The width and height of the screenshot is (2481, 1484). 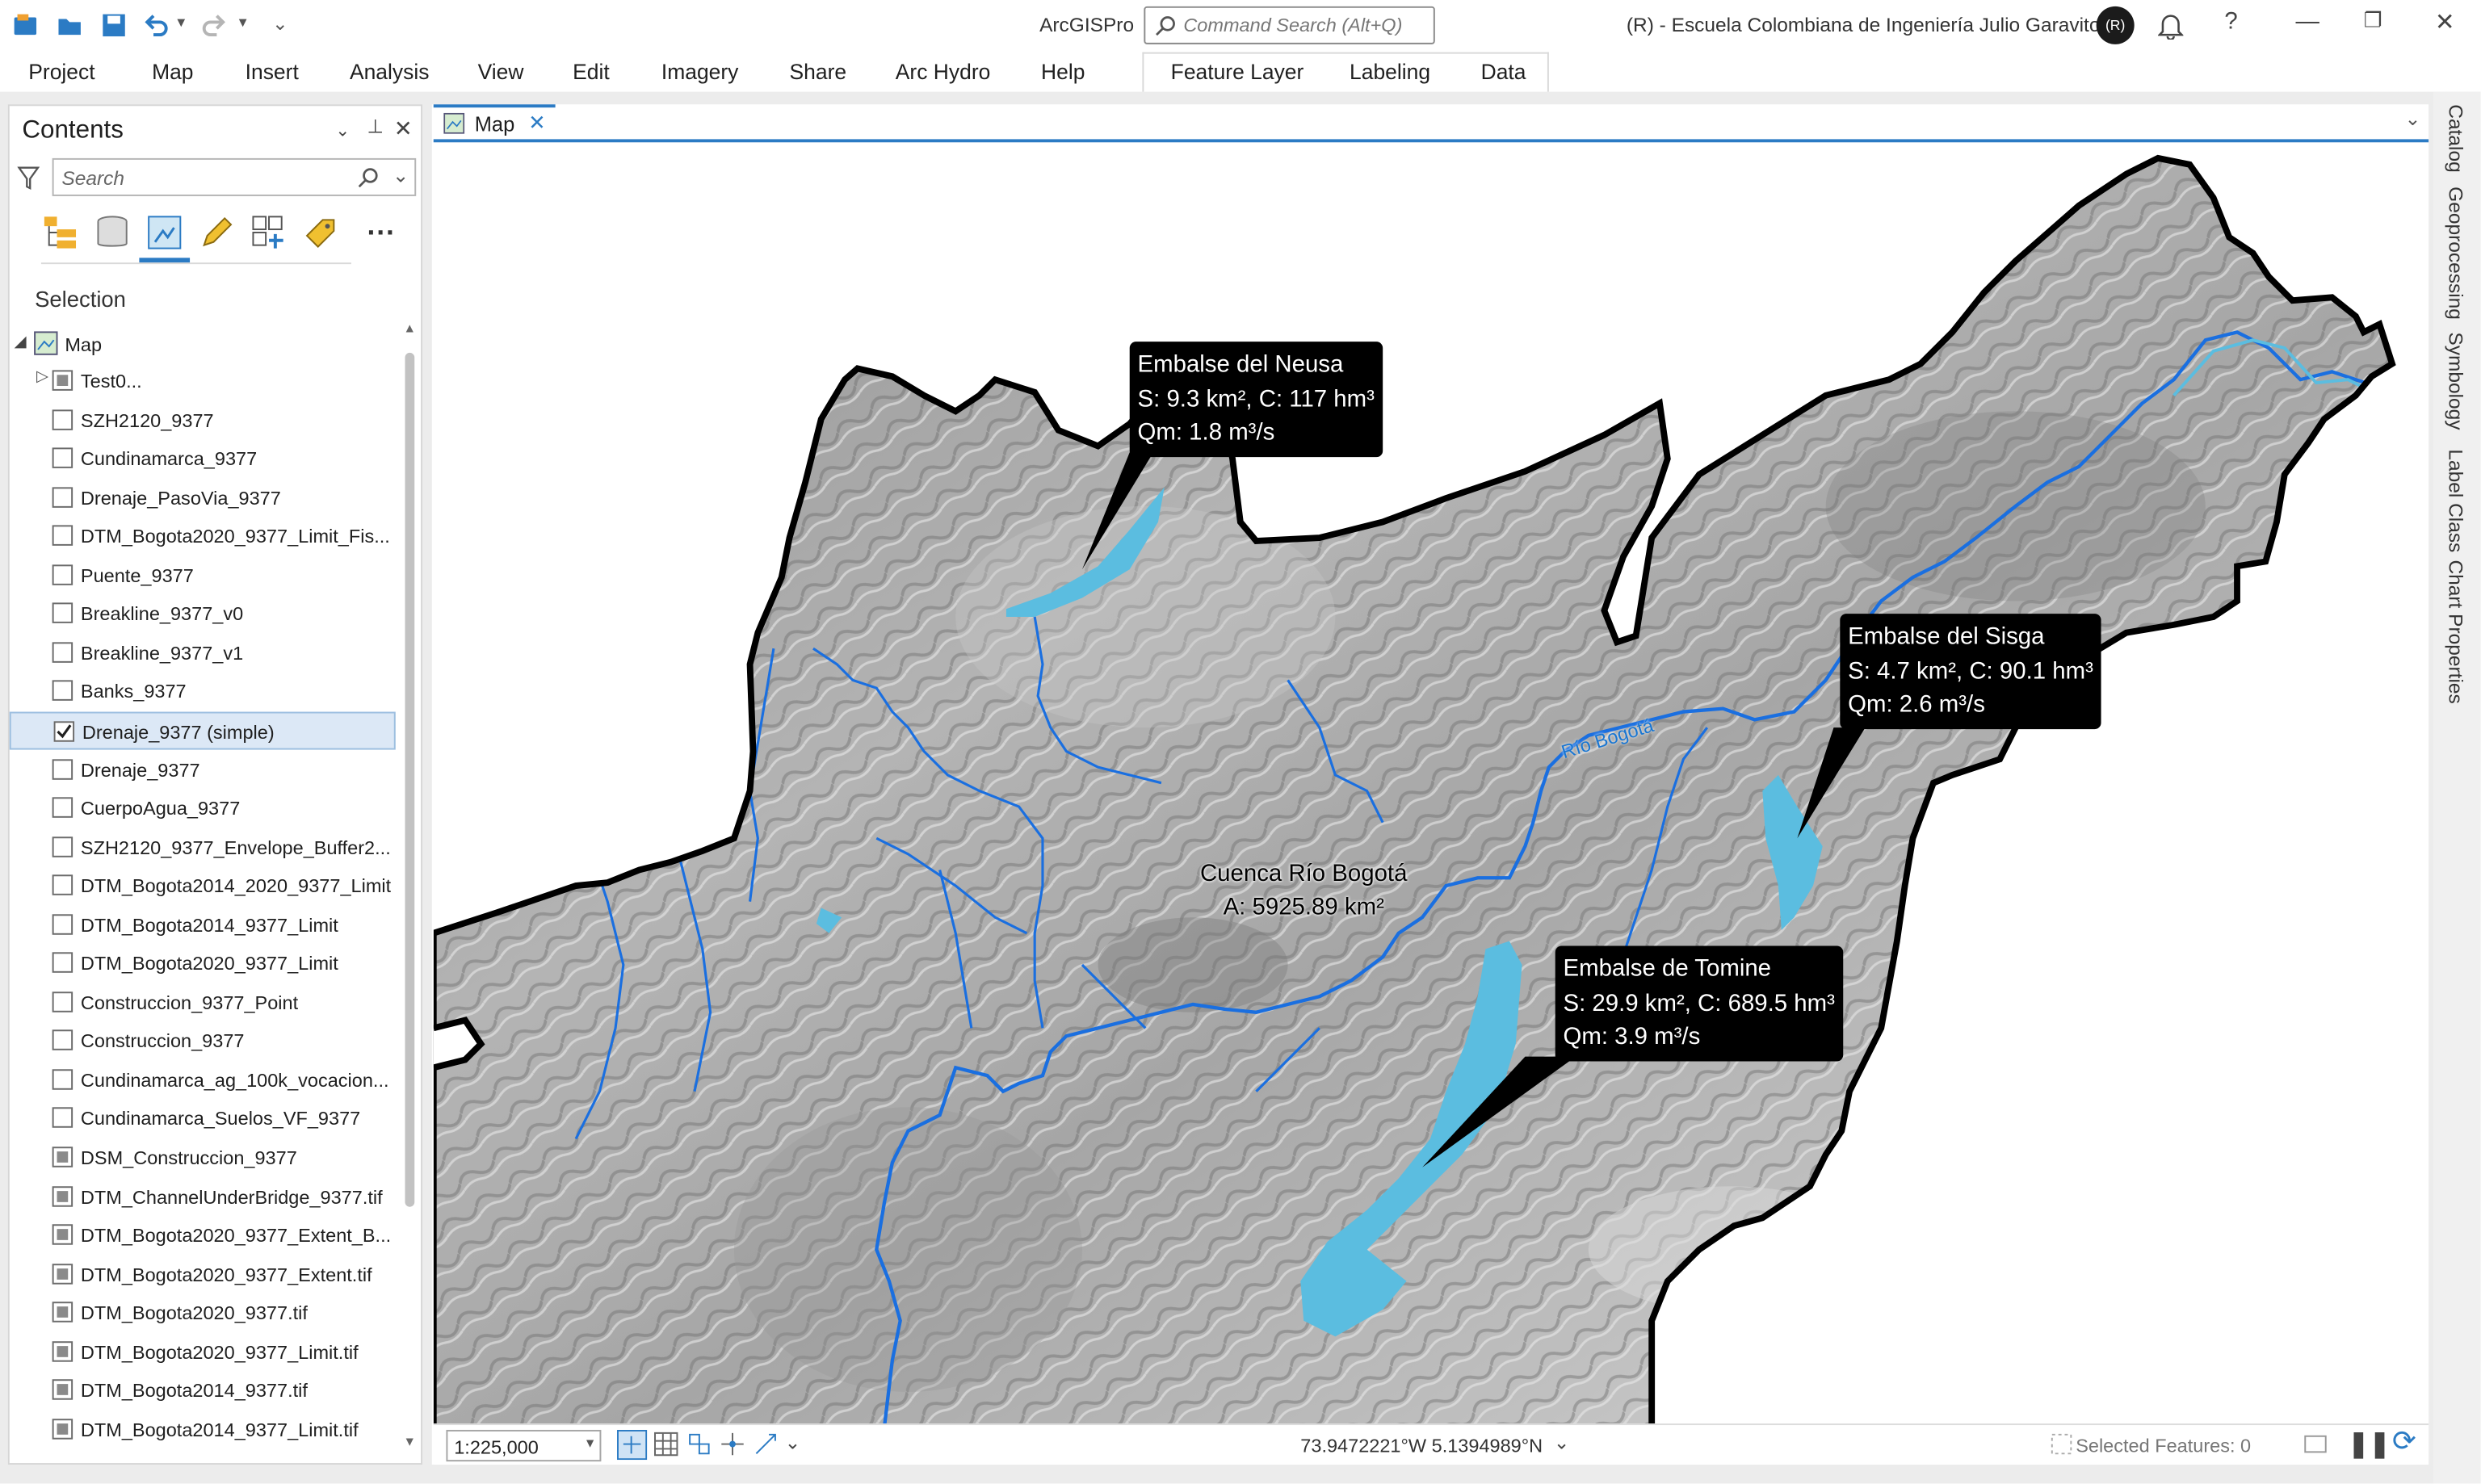 I want to click on tab-view: View, so click(x=501, y=71).